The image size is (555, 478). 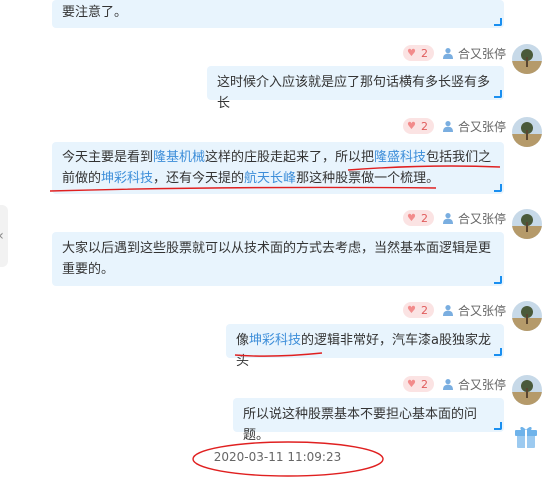 I want to click on timestamp: 2020-03-11 11:09:23, so click(x=277, y=457).